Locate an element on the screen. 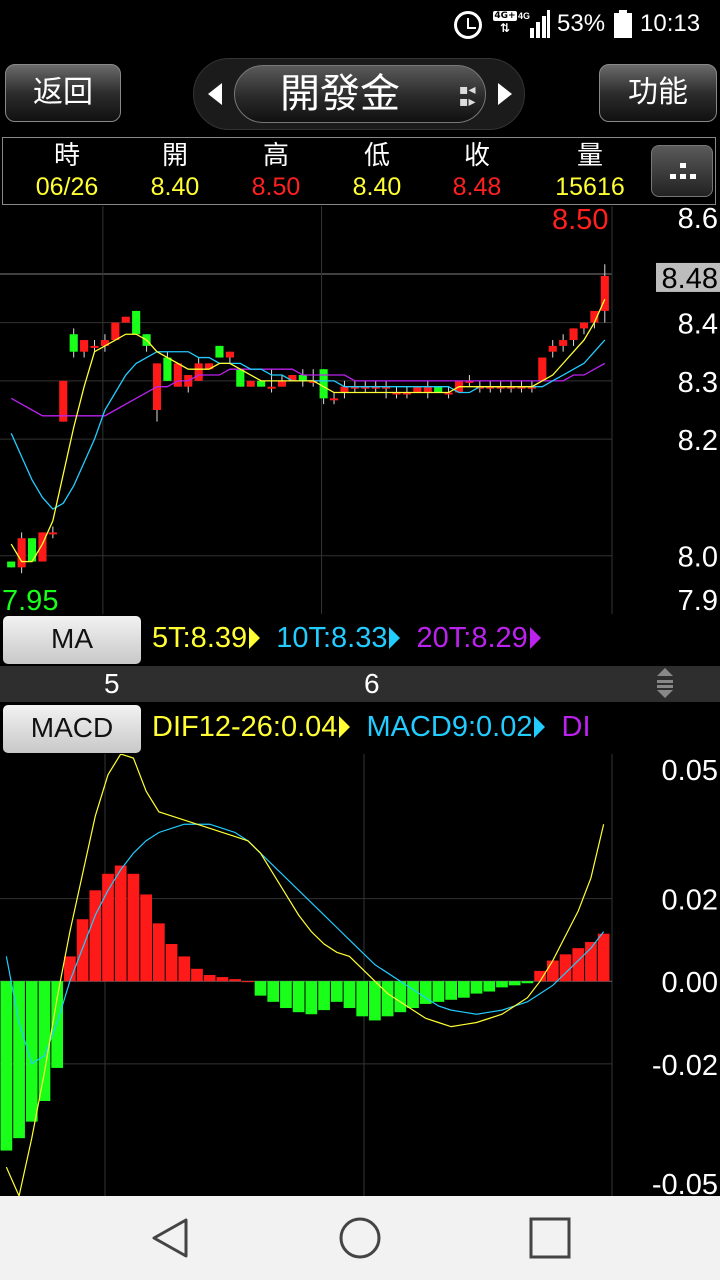 Image resolution: width=720 pixels, height=1280 pixels. price-tick-label: 7.9 is located at coordinates (698, 599).